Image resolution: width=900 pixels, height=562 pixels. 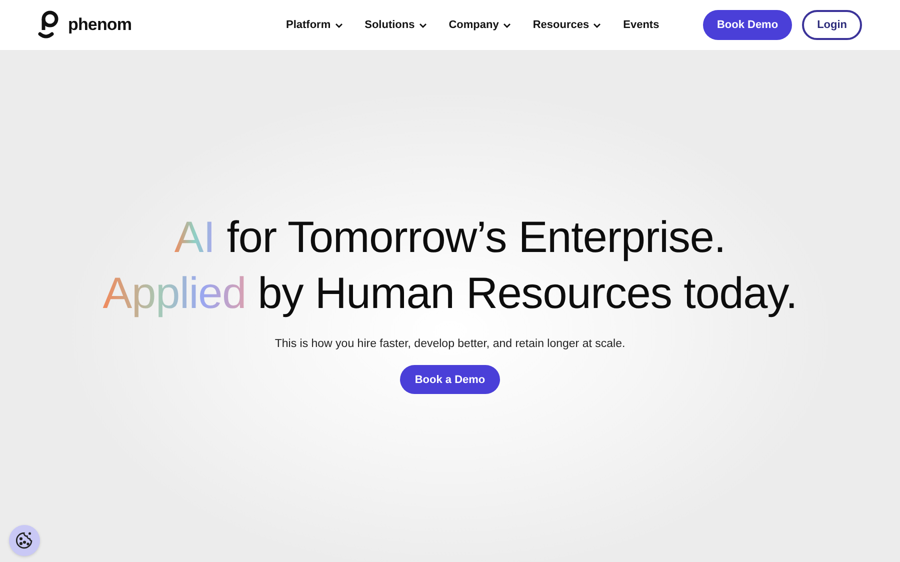 What do you see at coordinates (450, 238) in the screenshot?
I see `hero-headline-line: AI for Tomorrow’s Enterprise.` at bounding box center [450, 238].